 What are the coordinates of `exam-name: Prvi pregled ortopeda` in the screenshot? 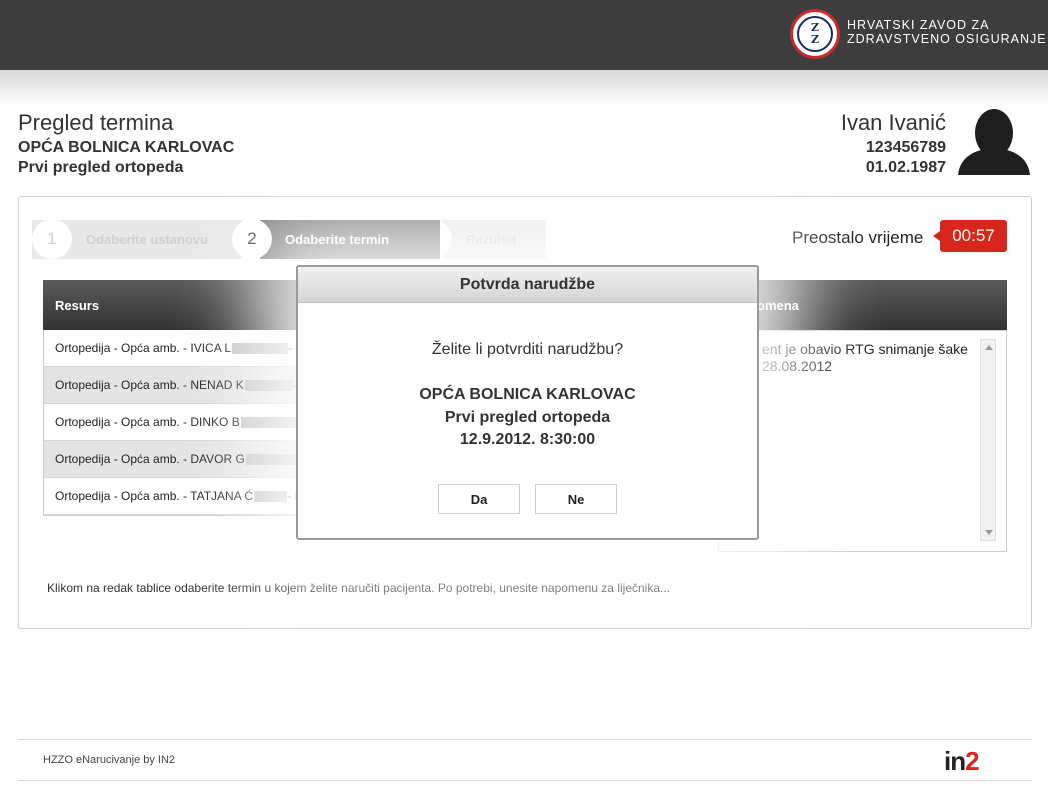 It's located at (101, 167).